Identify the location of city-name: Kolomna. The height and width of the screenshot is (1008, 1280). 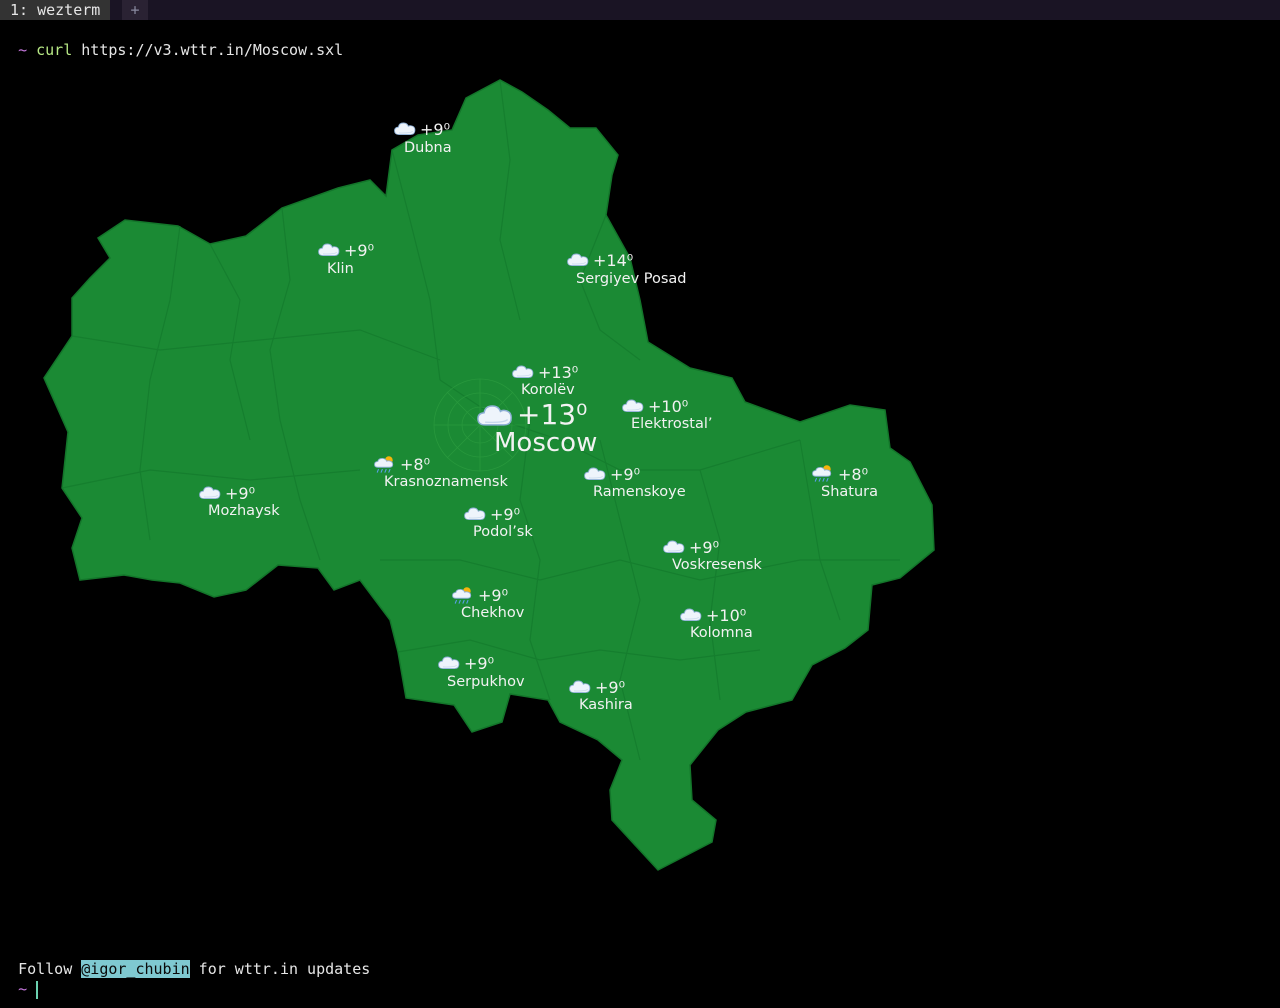
(721, 633).